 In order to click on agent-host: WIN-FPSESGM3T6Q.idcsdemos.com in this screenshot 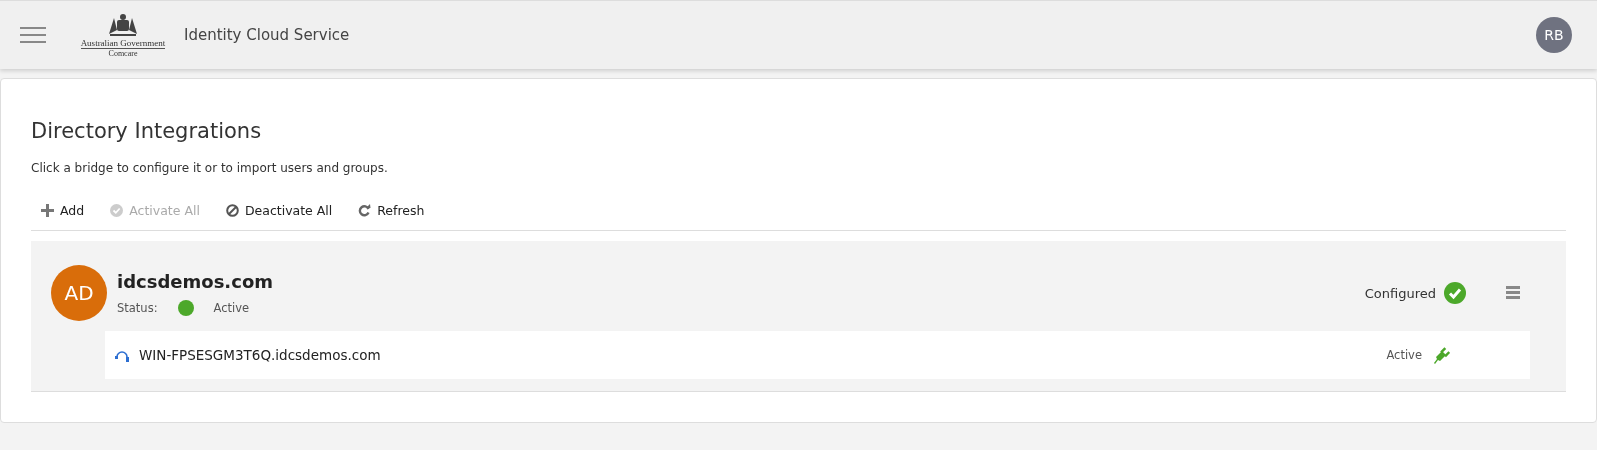, I will do `click(260, 355)`.